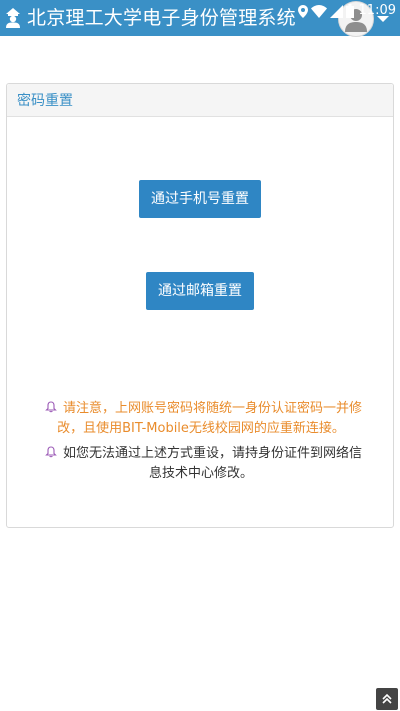 This screenshot has width=400, height=711. Describe the element at coordinates (13, 18) in the screenshot. I see `home-user-icon` at that location.